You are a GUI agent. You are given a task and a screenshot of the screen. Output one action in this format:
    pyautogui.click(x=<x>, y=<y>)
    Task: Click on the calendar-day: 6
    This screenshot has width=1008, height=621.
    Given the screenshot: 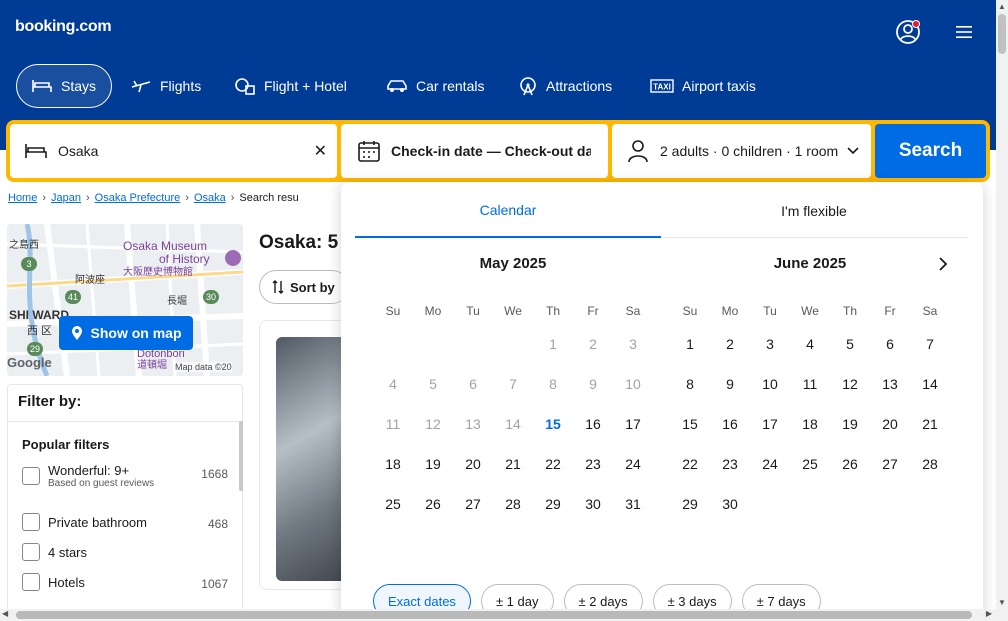 What is the action you would take?
    pyautogui.click(x=890, y=344)
    